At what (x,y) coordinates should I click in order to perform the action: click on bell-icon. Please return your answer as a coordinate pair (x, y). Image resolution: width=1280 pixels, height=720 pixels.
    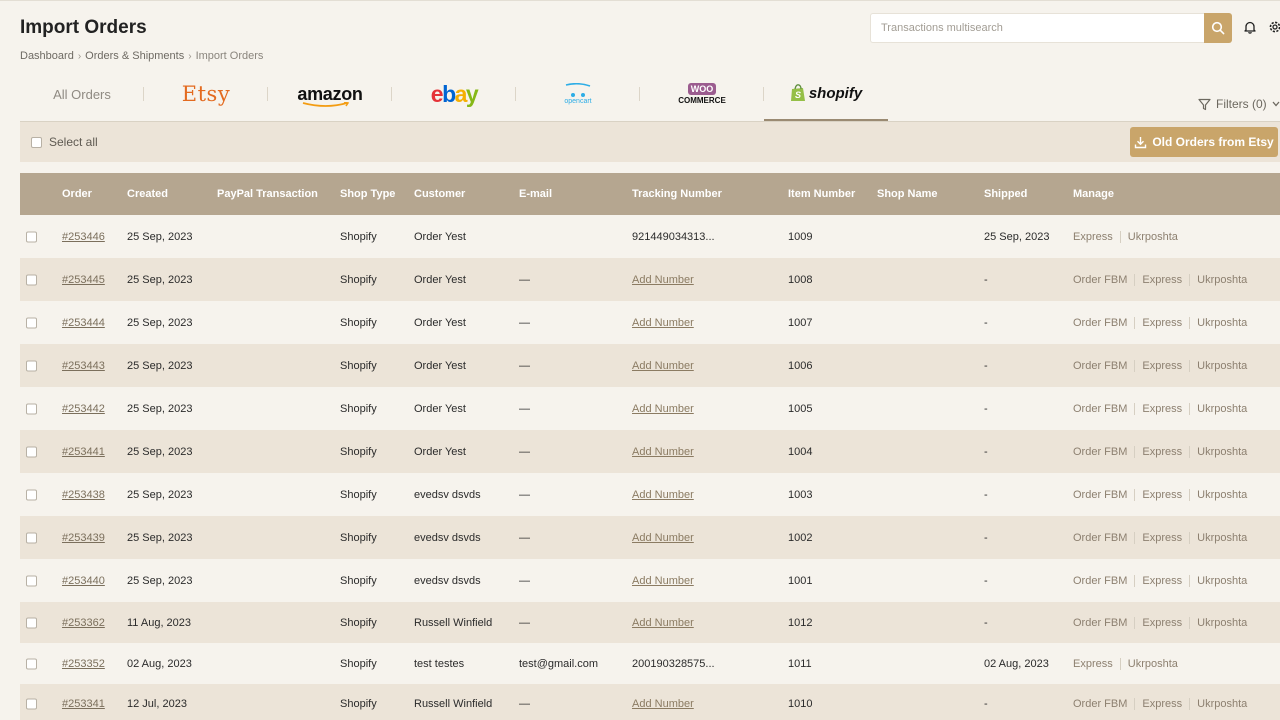
    Looking at the image, I should click on (1250, 27).